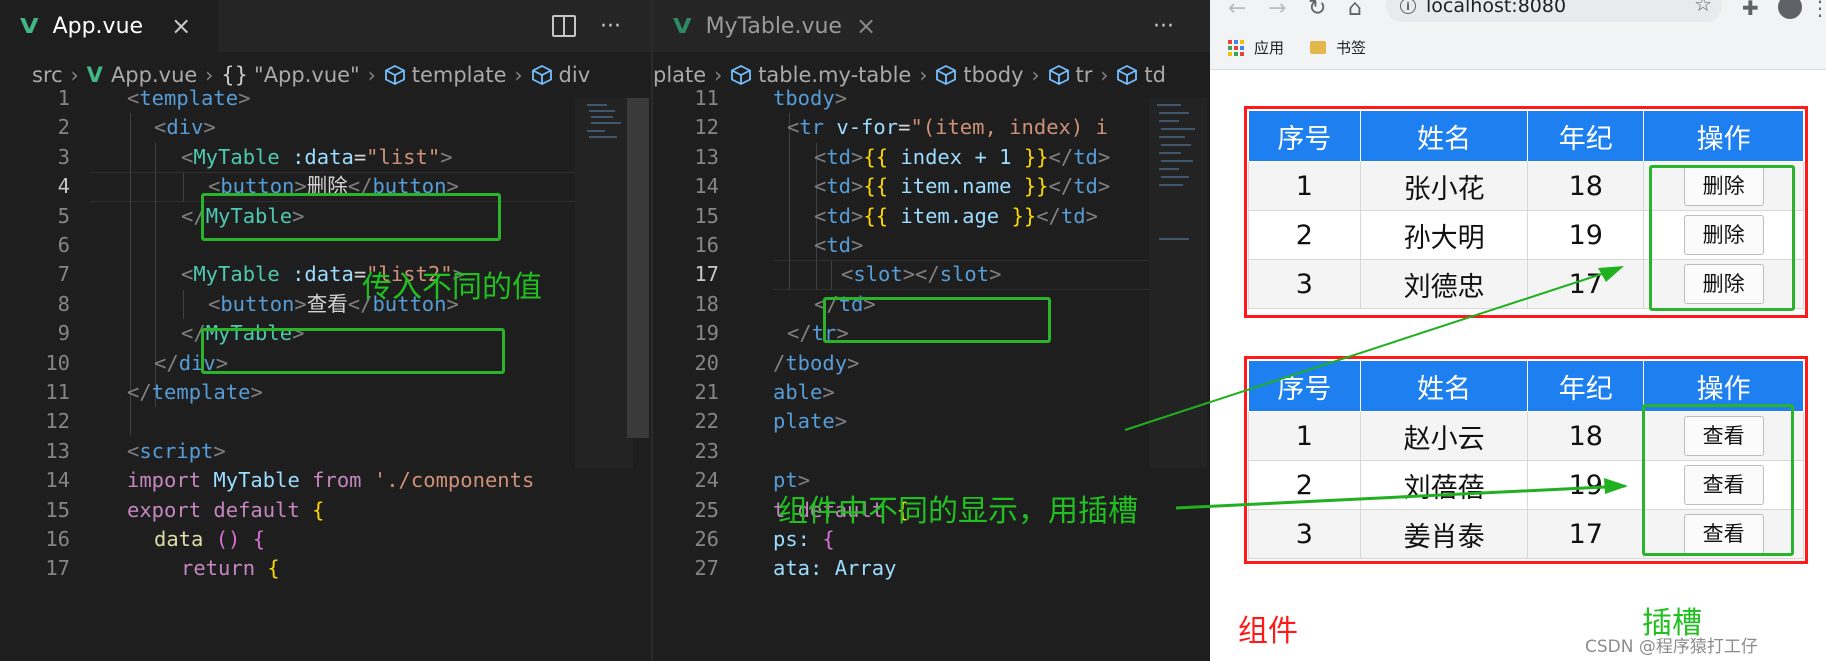  What do you see at coordinates (1444, 186) in the screenshot?
I see `cell-name: 张小花` at bounding box center [1444, 186].